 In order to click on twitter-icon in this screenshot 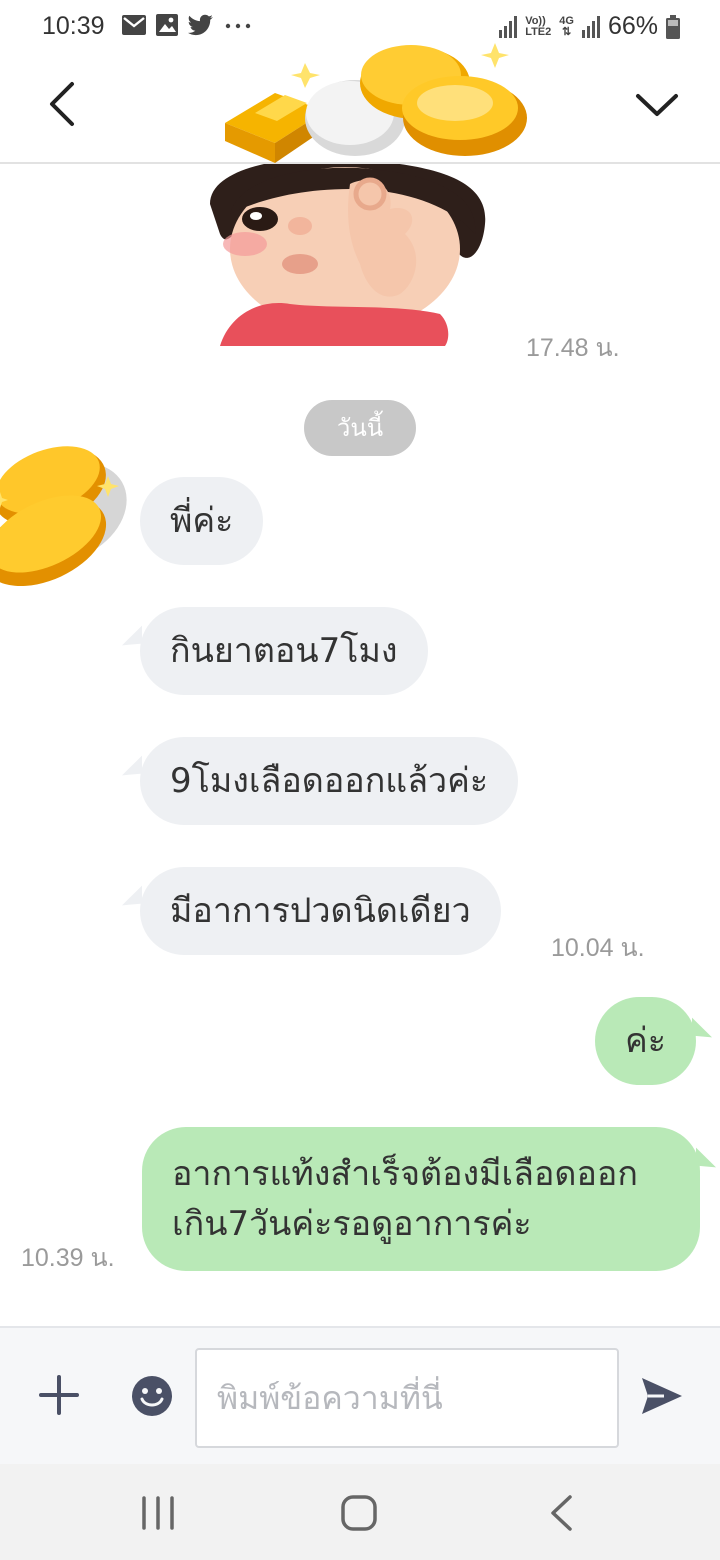, I will do `click(200, 25)`.